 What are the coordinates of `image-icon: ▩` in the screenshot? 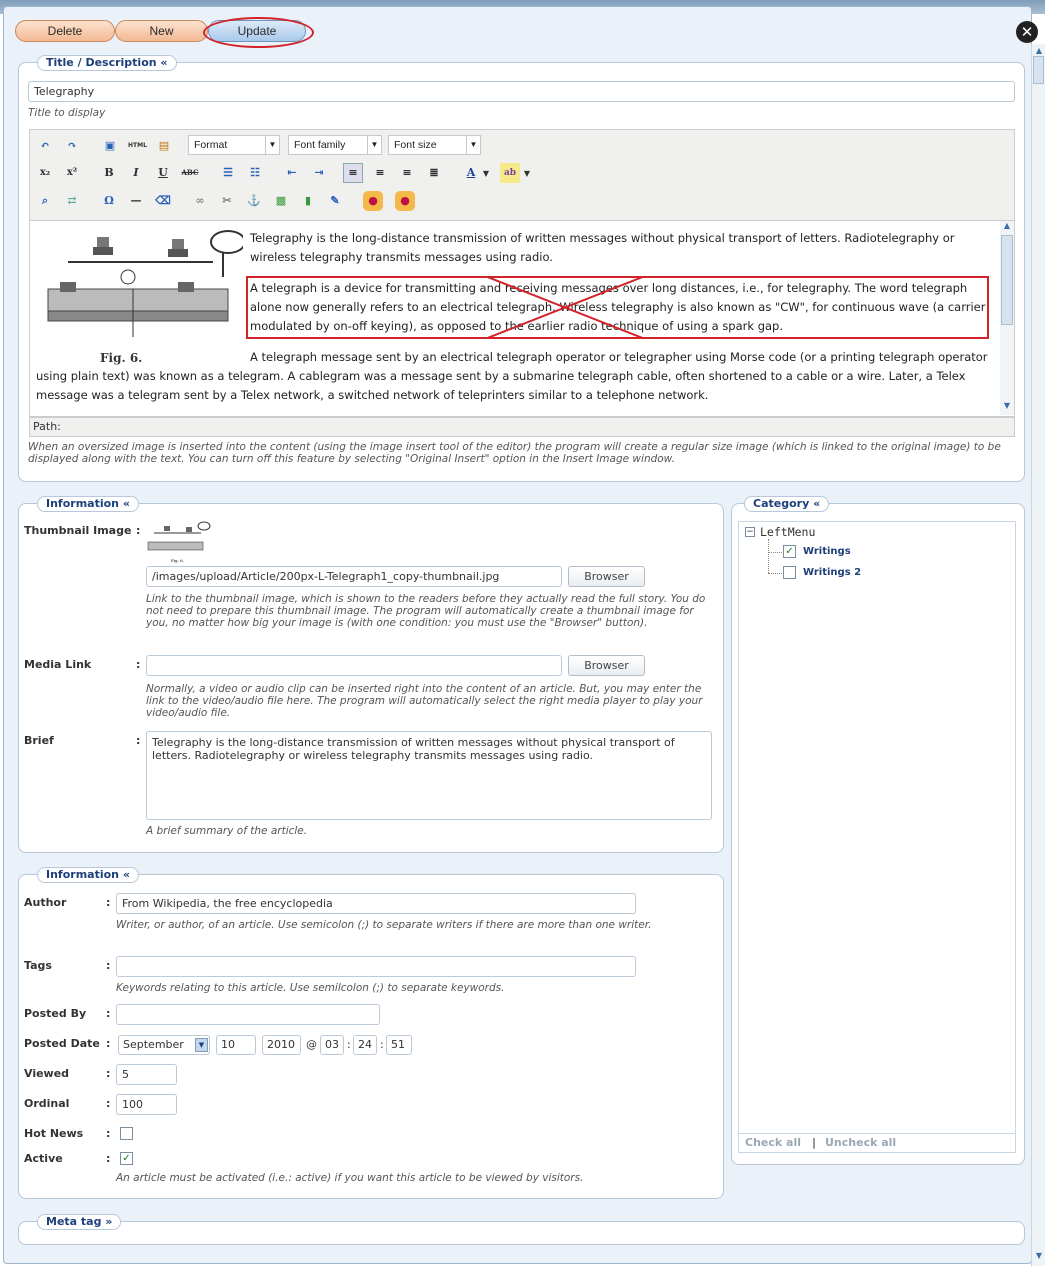 It's located at (281, 201).